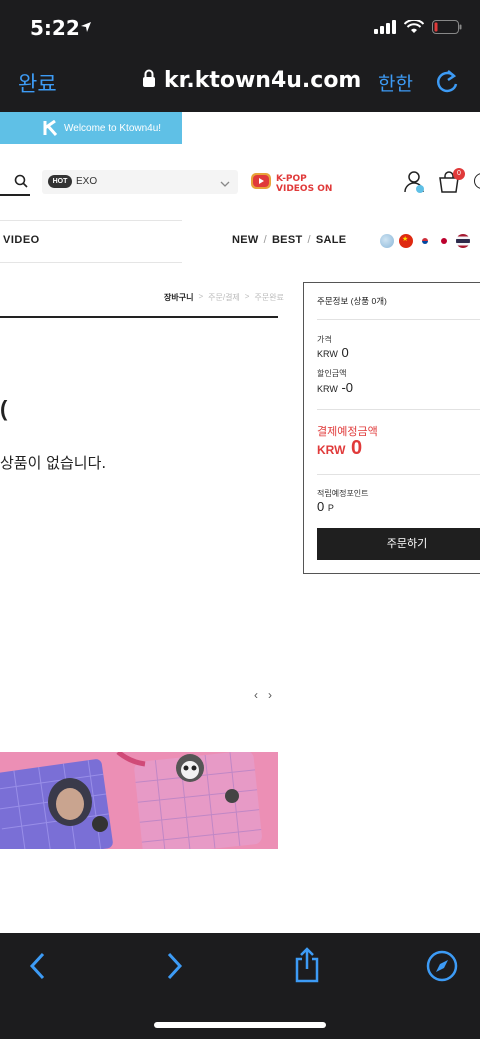 The width and height of the screenshot is (480, 1039). I want to click on home-indicator, so click(240, 1025).